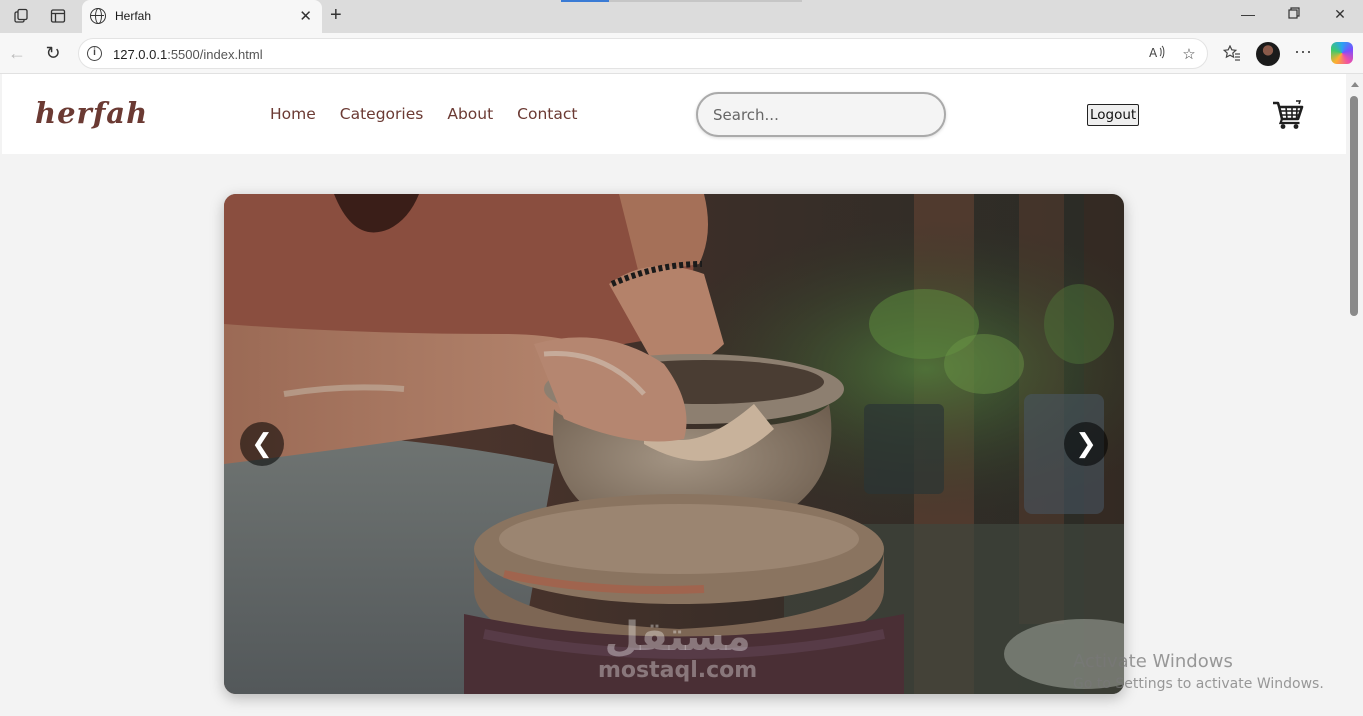 The height and width of the screenshot is (716, 1363). Describe the element at coordinates (202, 16) in the screenshot. I see `tab-herfah: Herfah ✕` at that location.